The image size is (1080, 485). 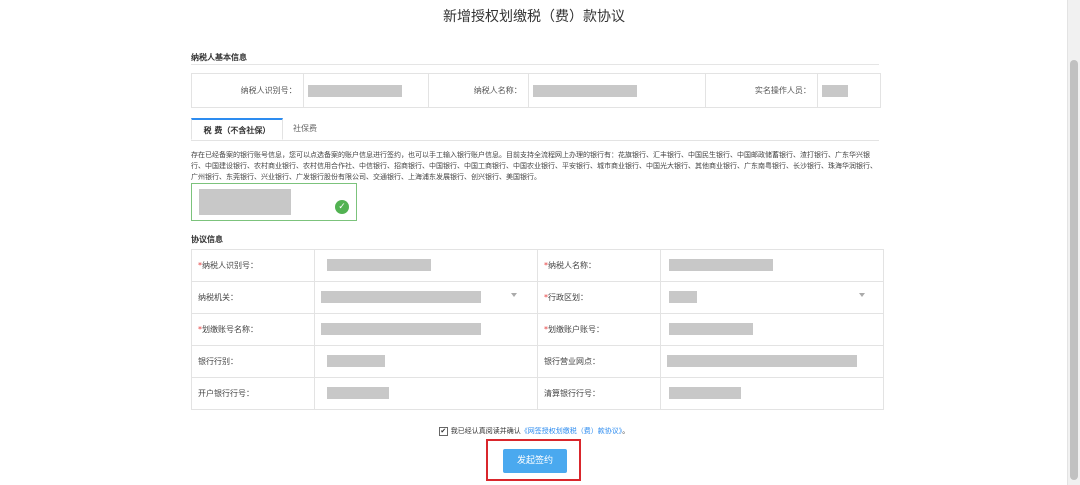 What do you see at coordinates (535, 64) in the screenshot?
I see `divider` at bounding box center [535, 64].